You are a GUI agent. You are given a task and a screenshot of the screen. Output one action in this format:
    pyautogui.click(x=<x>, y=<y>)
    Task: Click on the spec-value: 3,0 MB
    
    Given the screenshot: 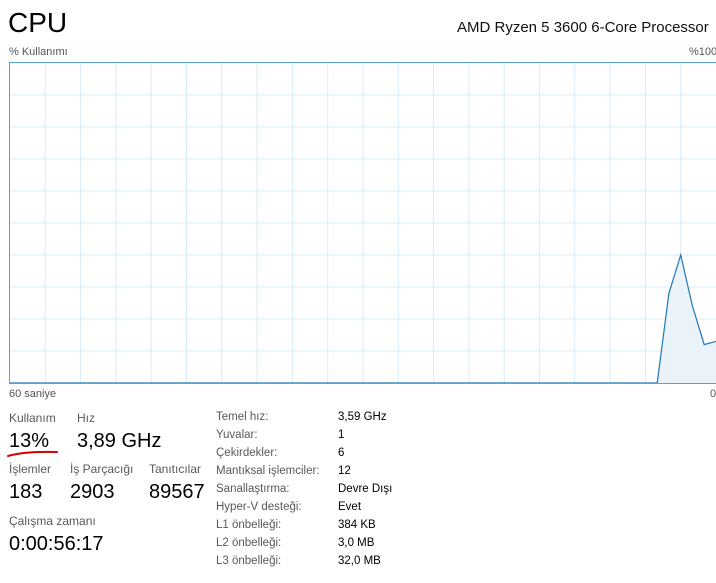 What is the action you would take?
    pyautogui.click(x=356, y=543)
    